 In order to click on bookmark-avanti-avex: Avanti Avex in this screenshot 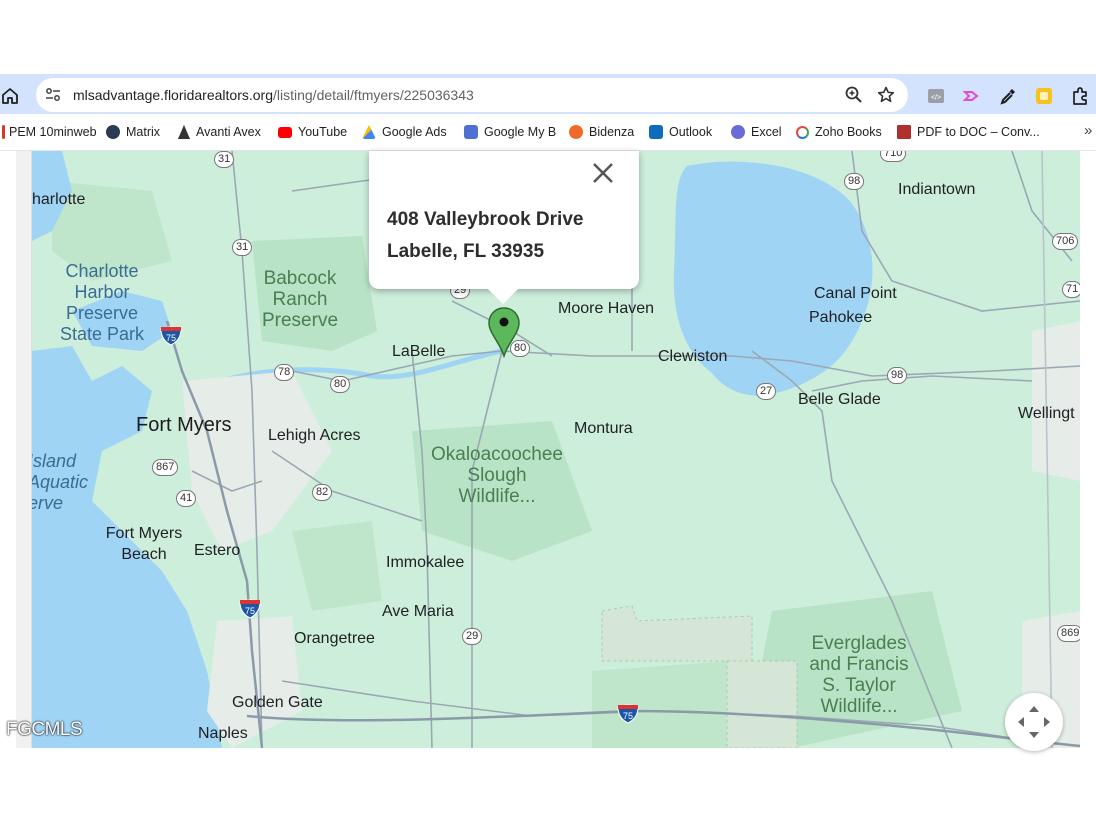, I will do `click(219, 132)`.